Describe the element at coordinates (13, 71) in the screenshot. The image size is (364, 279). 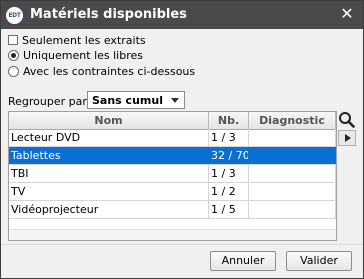
I see `with-constraints-radio` at that location.